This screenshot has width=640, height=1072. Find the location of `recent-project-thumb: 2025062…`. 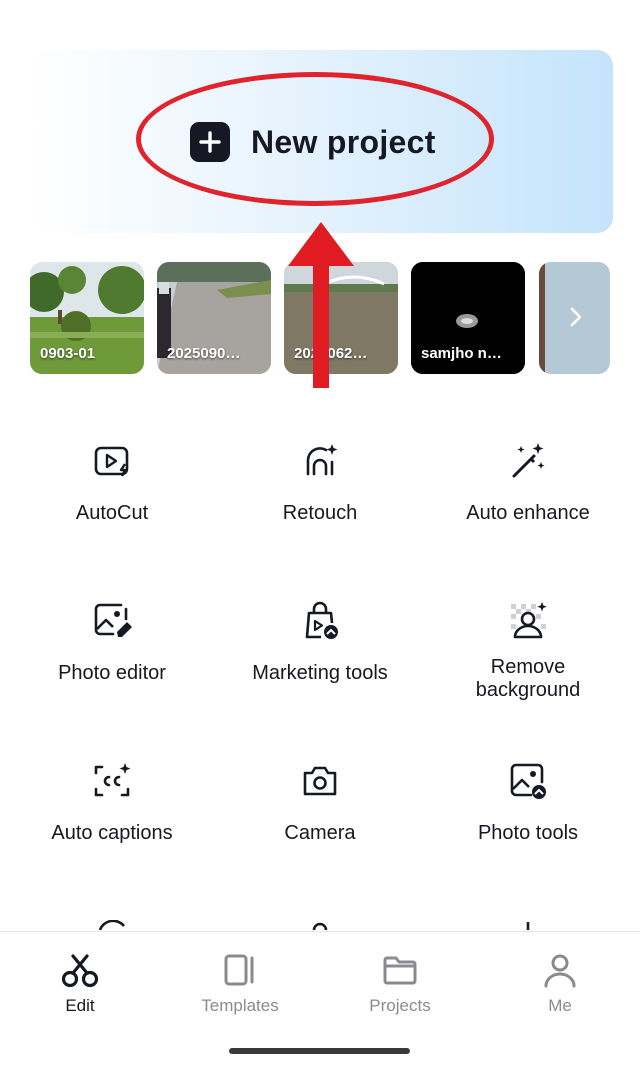

recent-project-thumb: 2025062… is located at coordinates (341, 318).